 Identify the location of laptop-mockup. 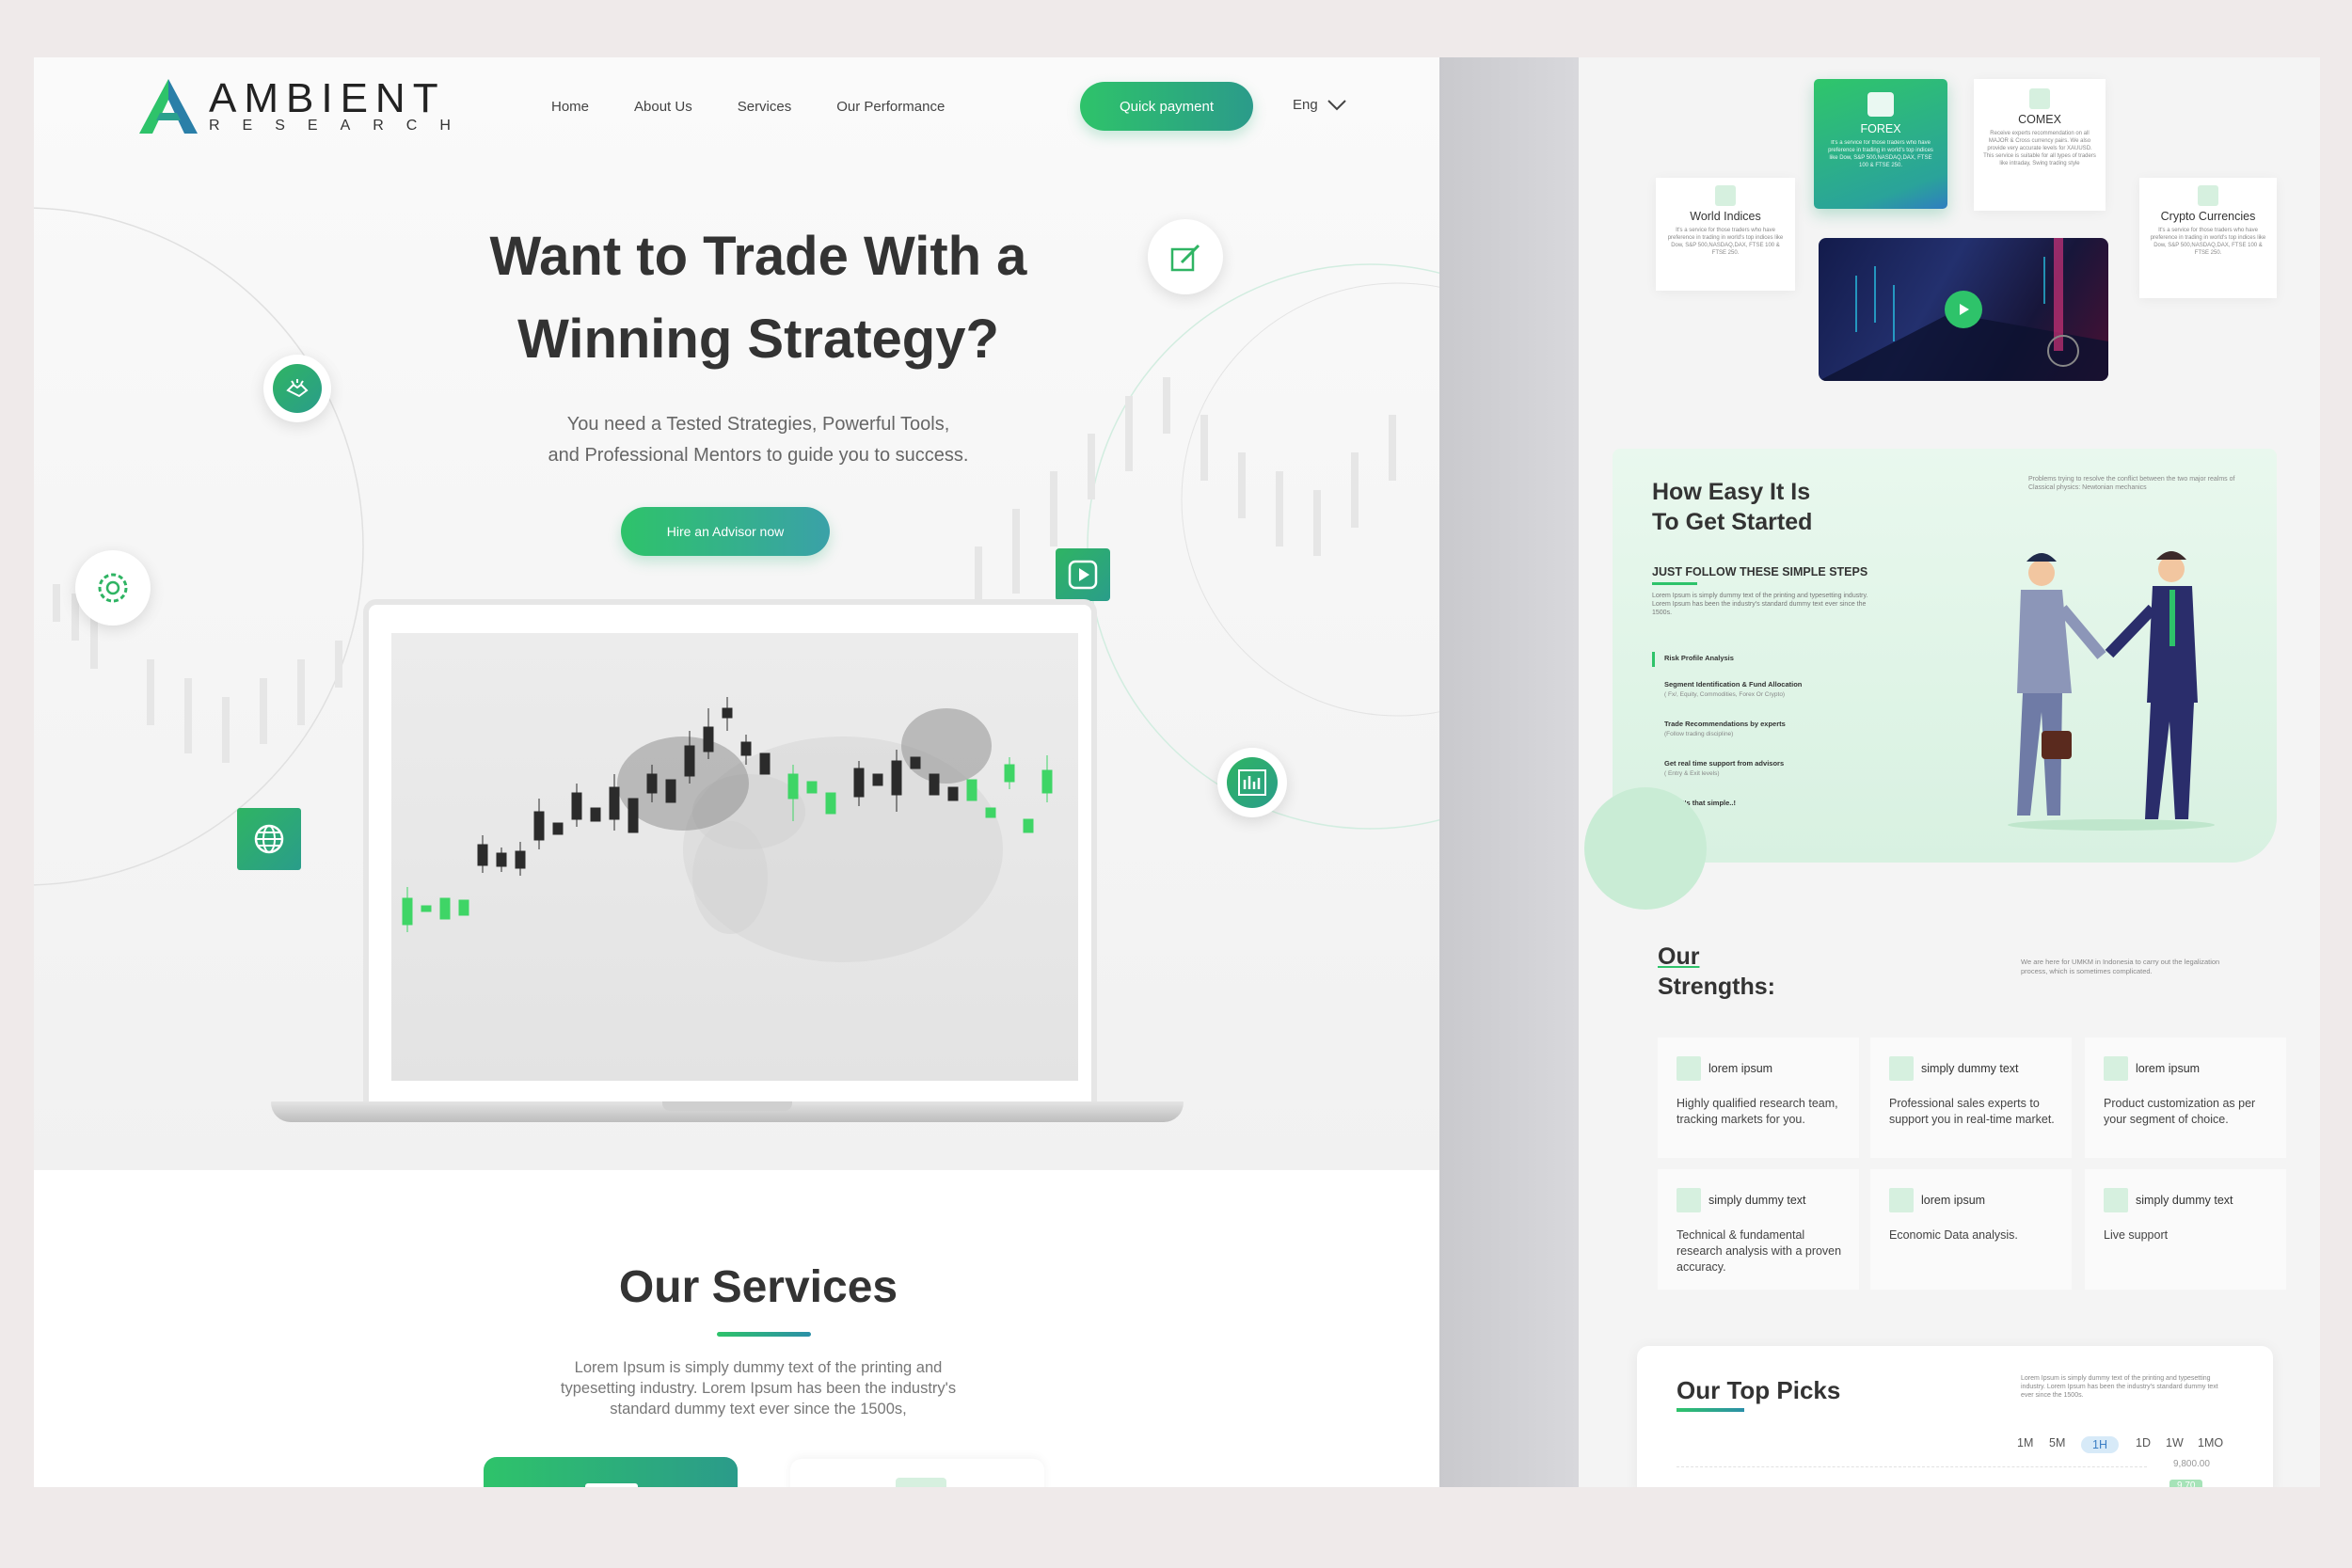
(730, 853).